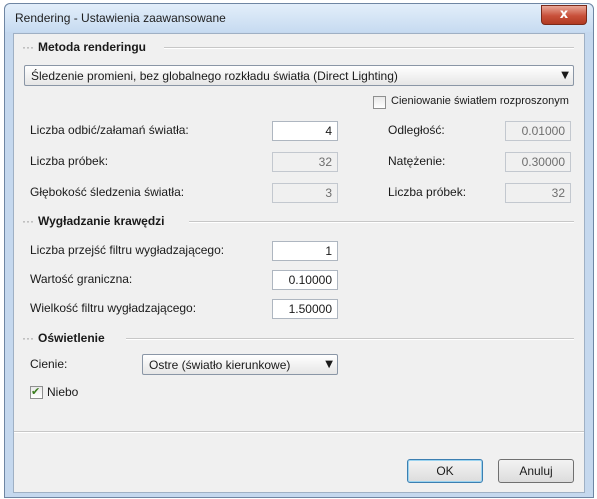 The height and width of the screenshot is (499, 597). I want to click on samples-label: Liczba próbek:, so click(69, 161).